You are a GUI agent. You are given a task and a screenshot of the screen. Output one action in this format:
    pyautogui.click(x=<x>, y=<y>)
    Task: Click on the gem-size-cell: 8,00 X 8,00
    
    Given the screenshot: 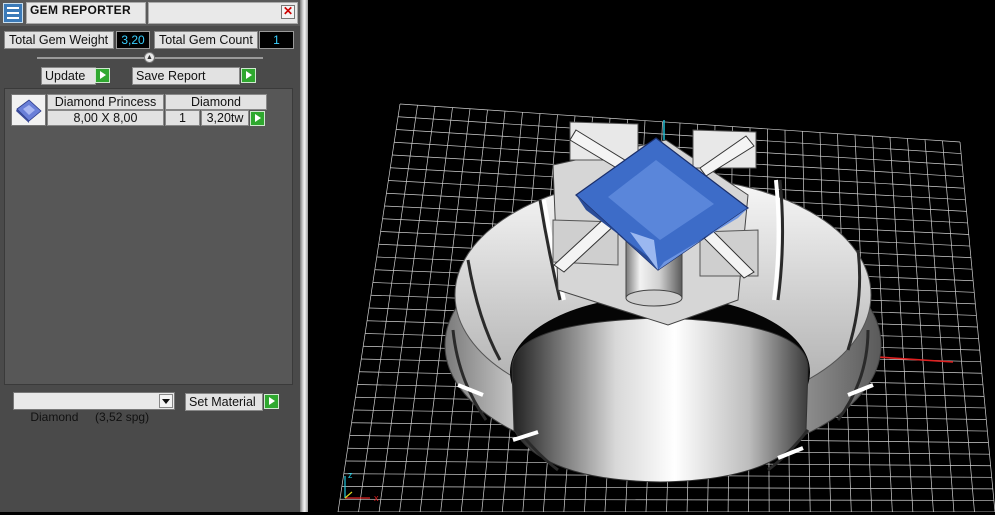 What is the action you would take?
    pyautogui.click(x=105, y=118)
    